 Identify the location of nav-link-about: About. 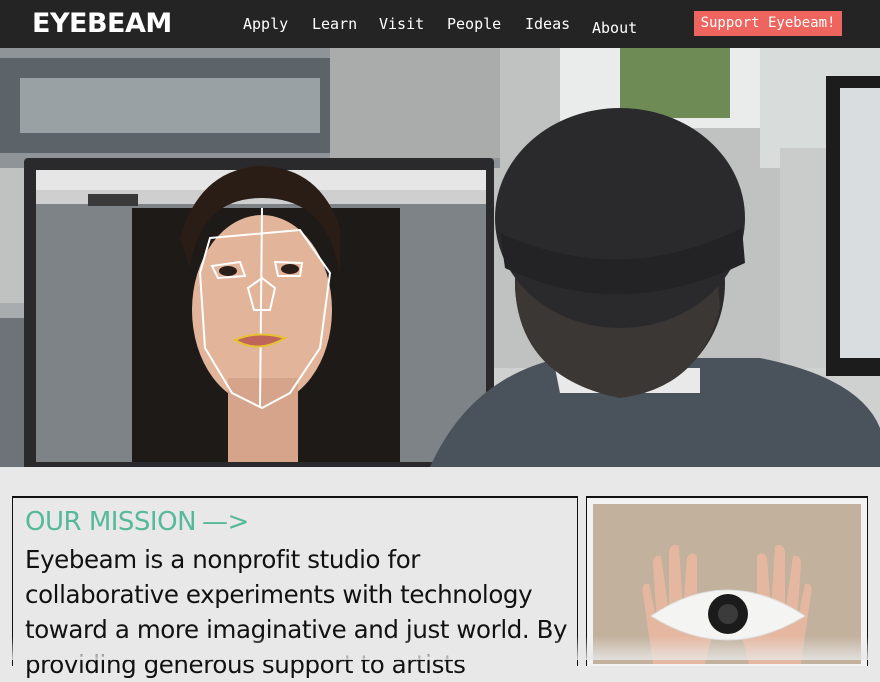
(614, 28).